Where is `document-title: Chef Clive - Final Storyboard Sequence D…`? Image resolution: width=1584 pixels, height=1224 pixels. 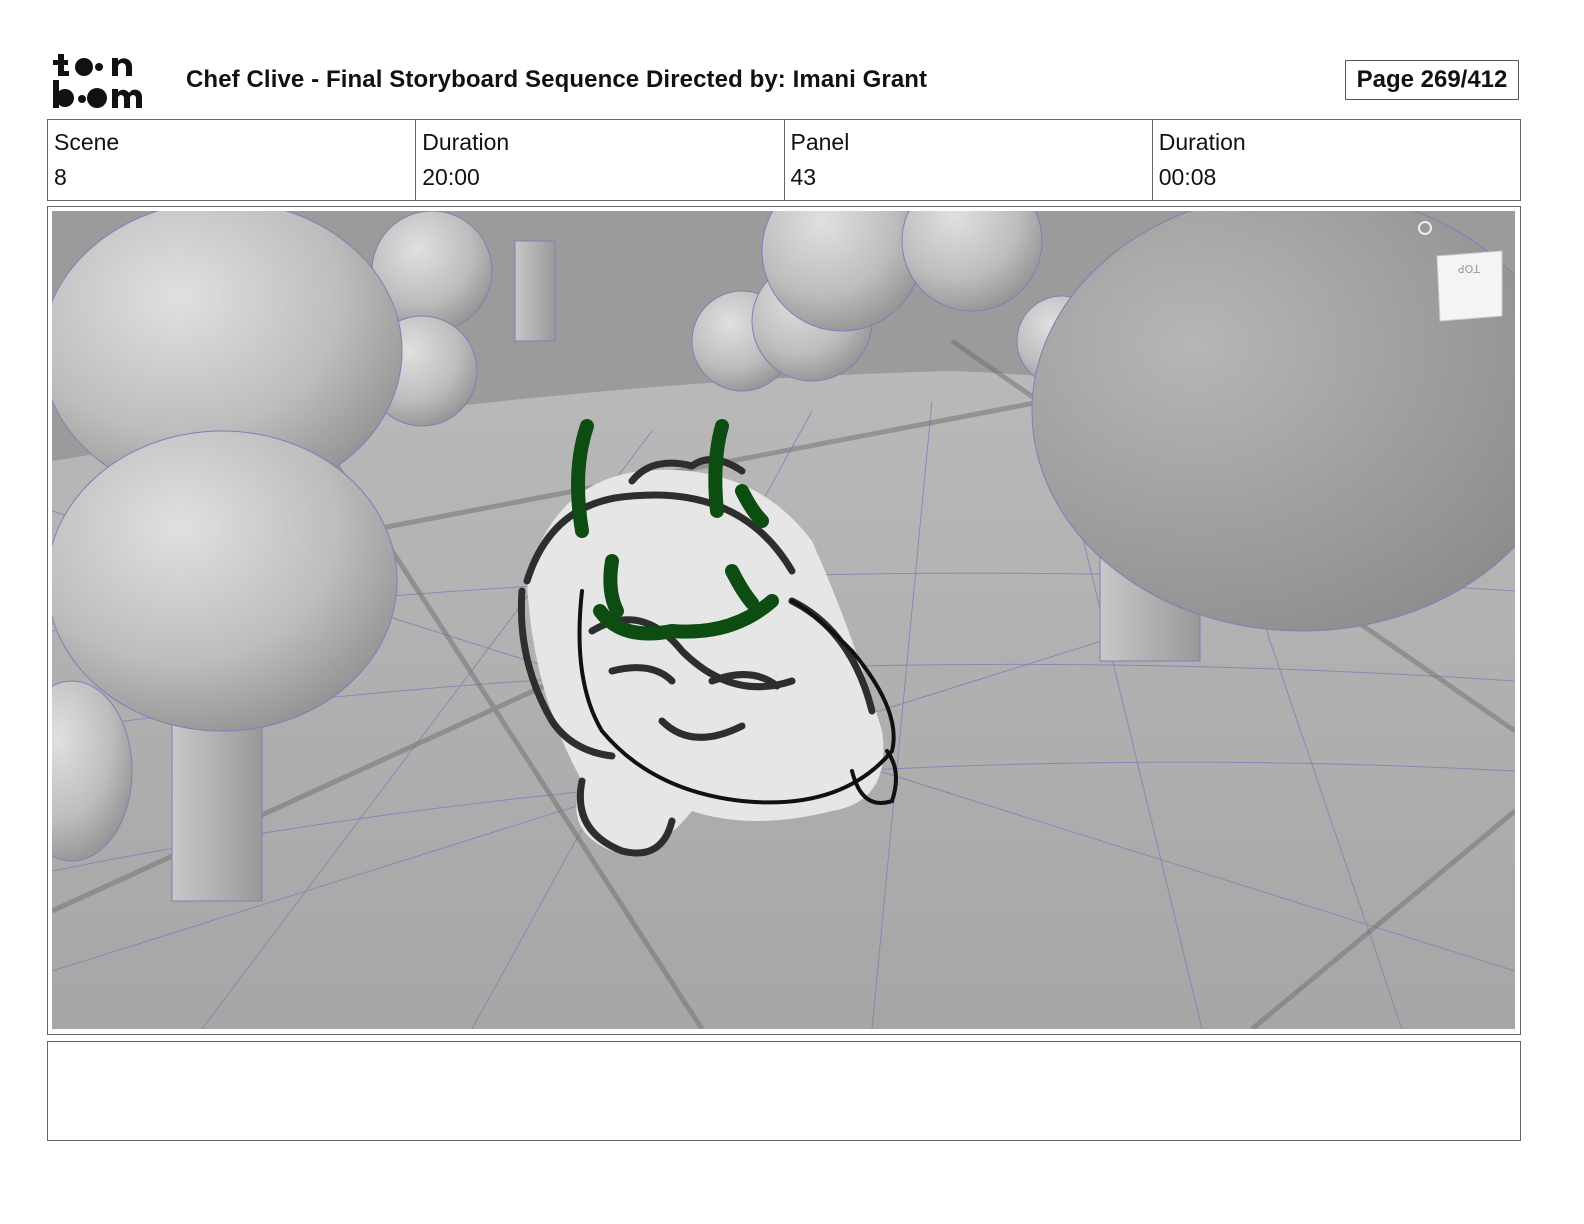 document-title: Chef Clive - Final Storyboard Sequence D… is located at coordinates (557, 79).